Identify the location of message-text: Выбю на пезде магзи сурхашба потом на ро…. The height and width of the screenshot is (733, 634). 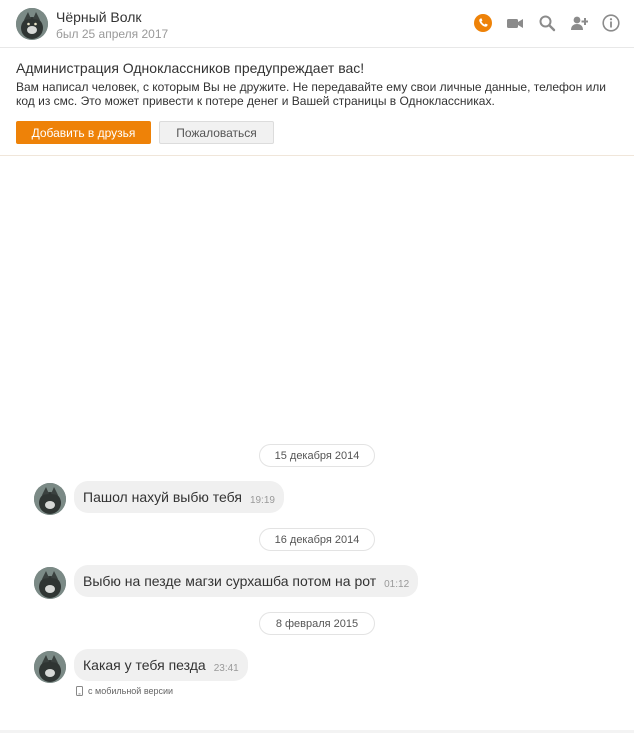
(230, 581).